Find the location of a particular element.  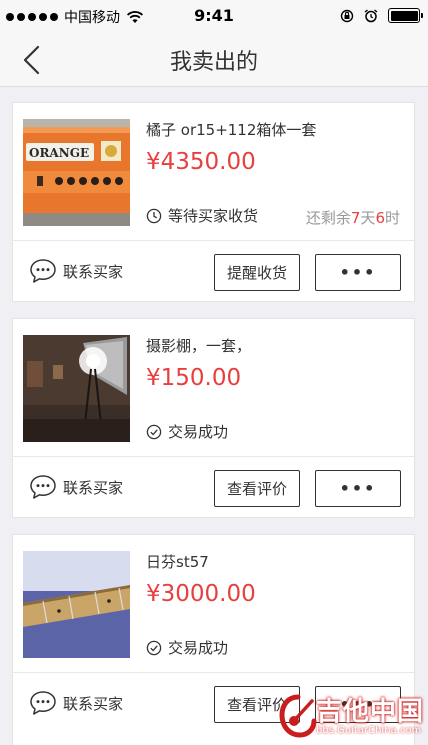

site-watermark: 吉他中国 bbs.GuitarChina.com is located at coordinates (352, 717).